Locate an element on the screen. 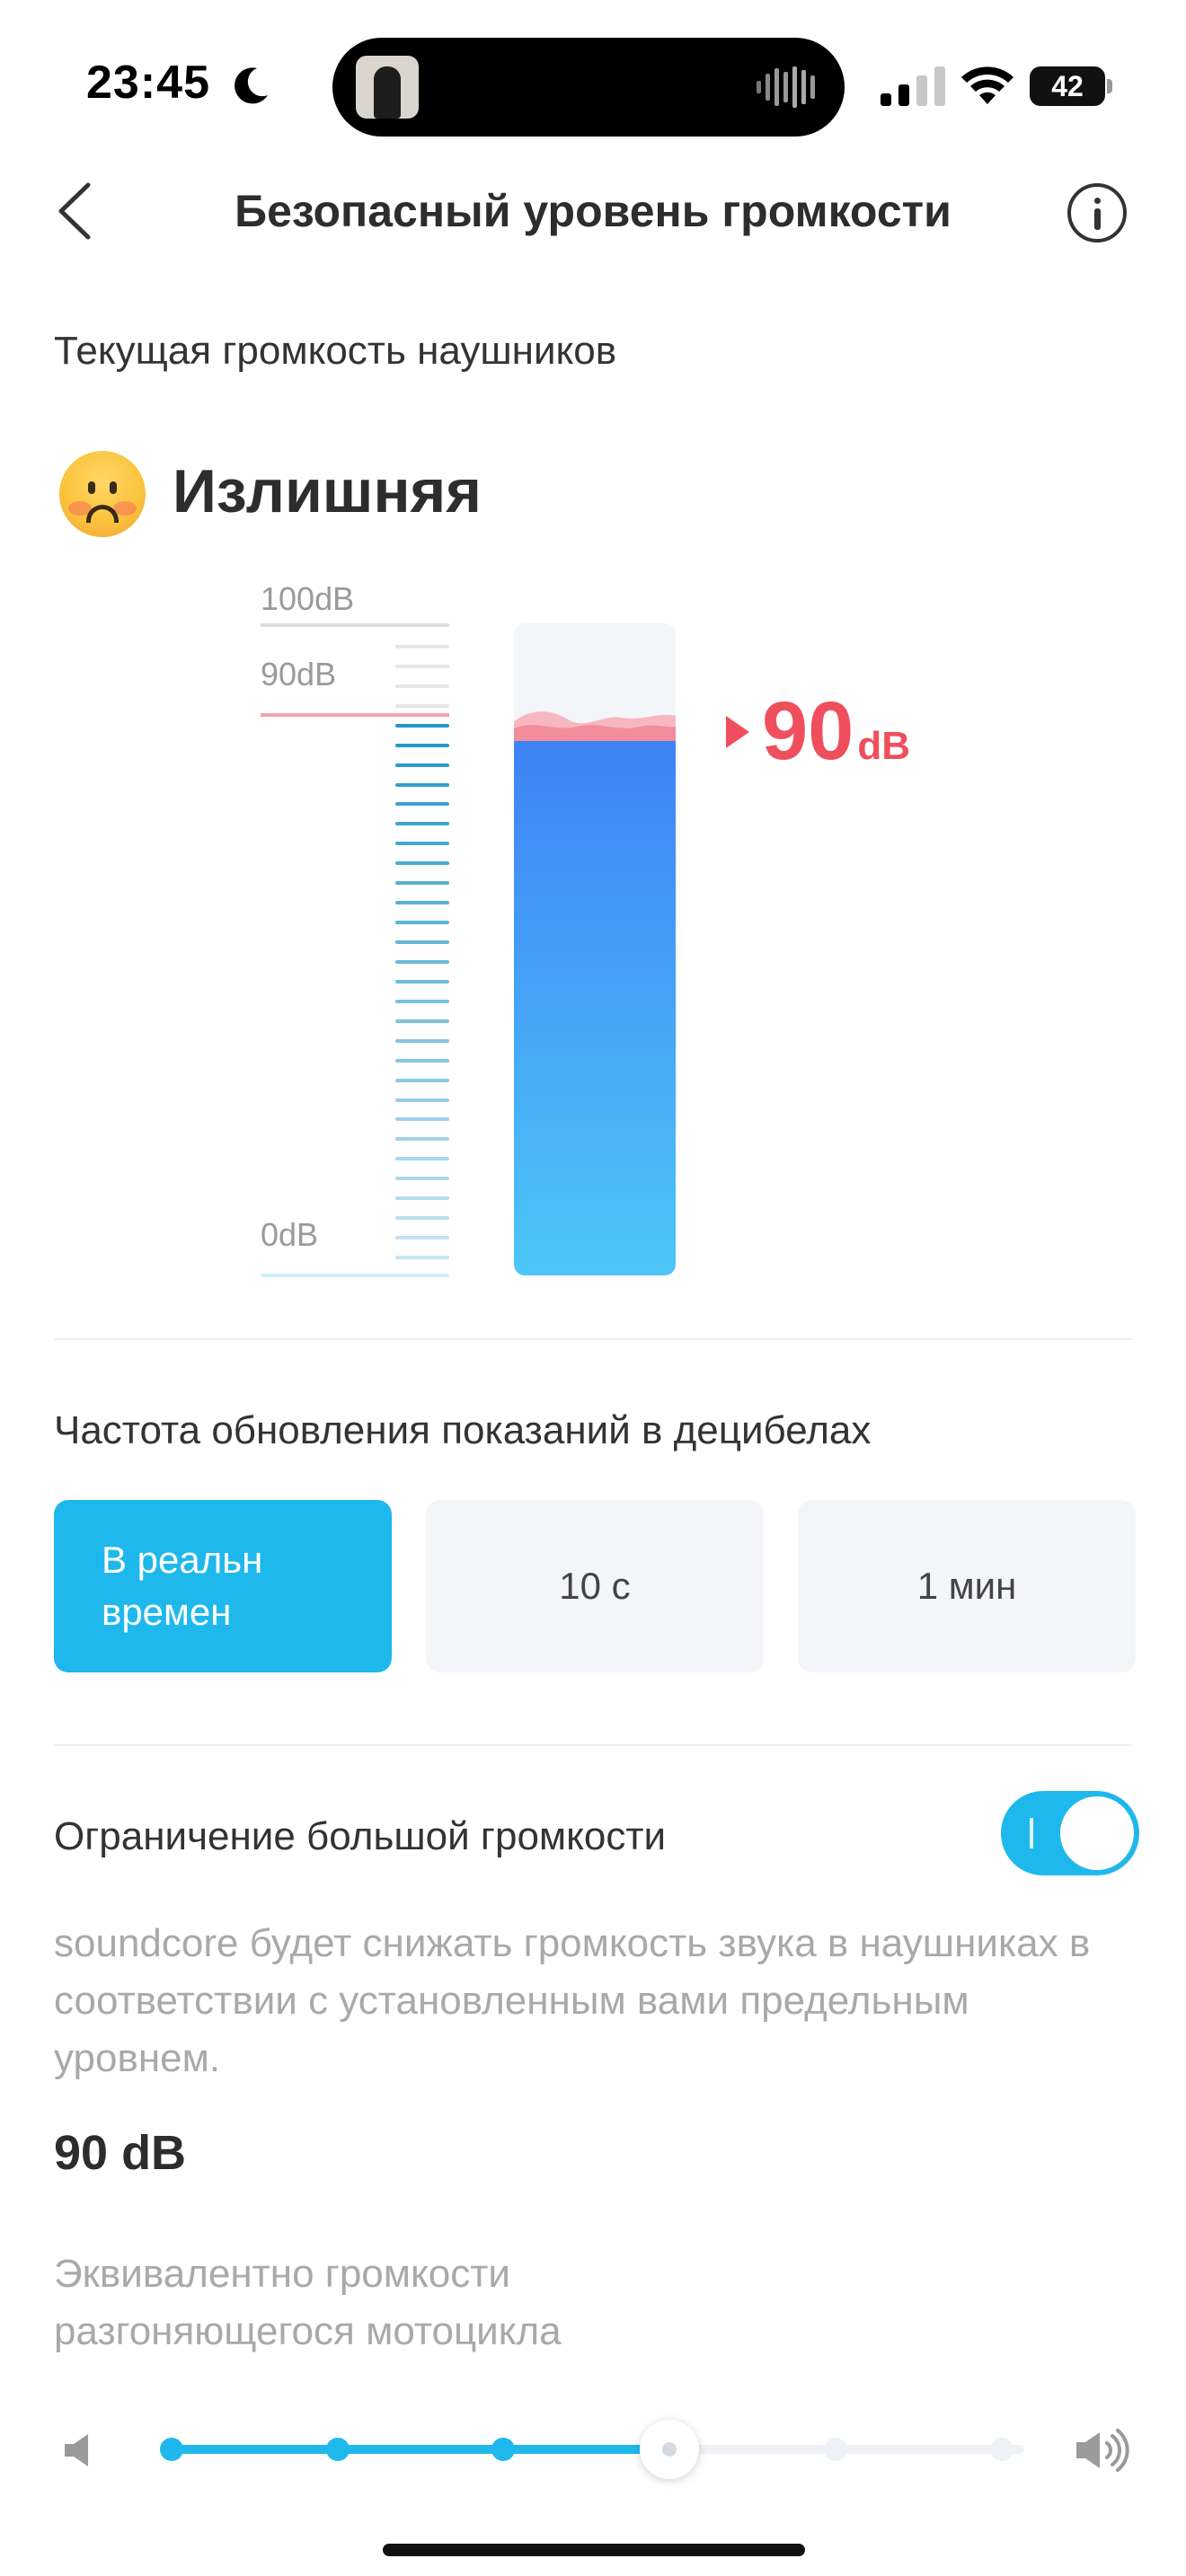 This screenshot has width=1186, height=2576. current-volume-label: Текущая громкость наушников is located at coordinates (335, 351).